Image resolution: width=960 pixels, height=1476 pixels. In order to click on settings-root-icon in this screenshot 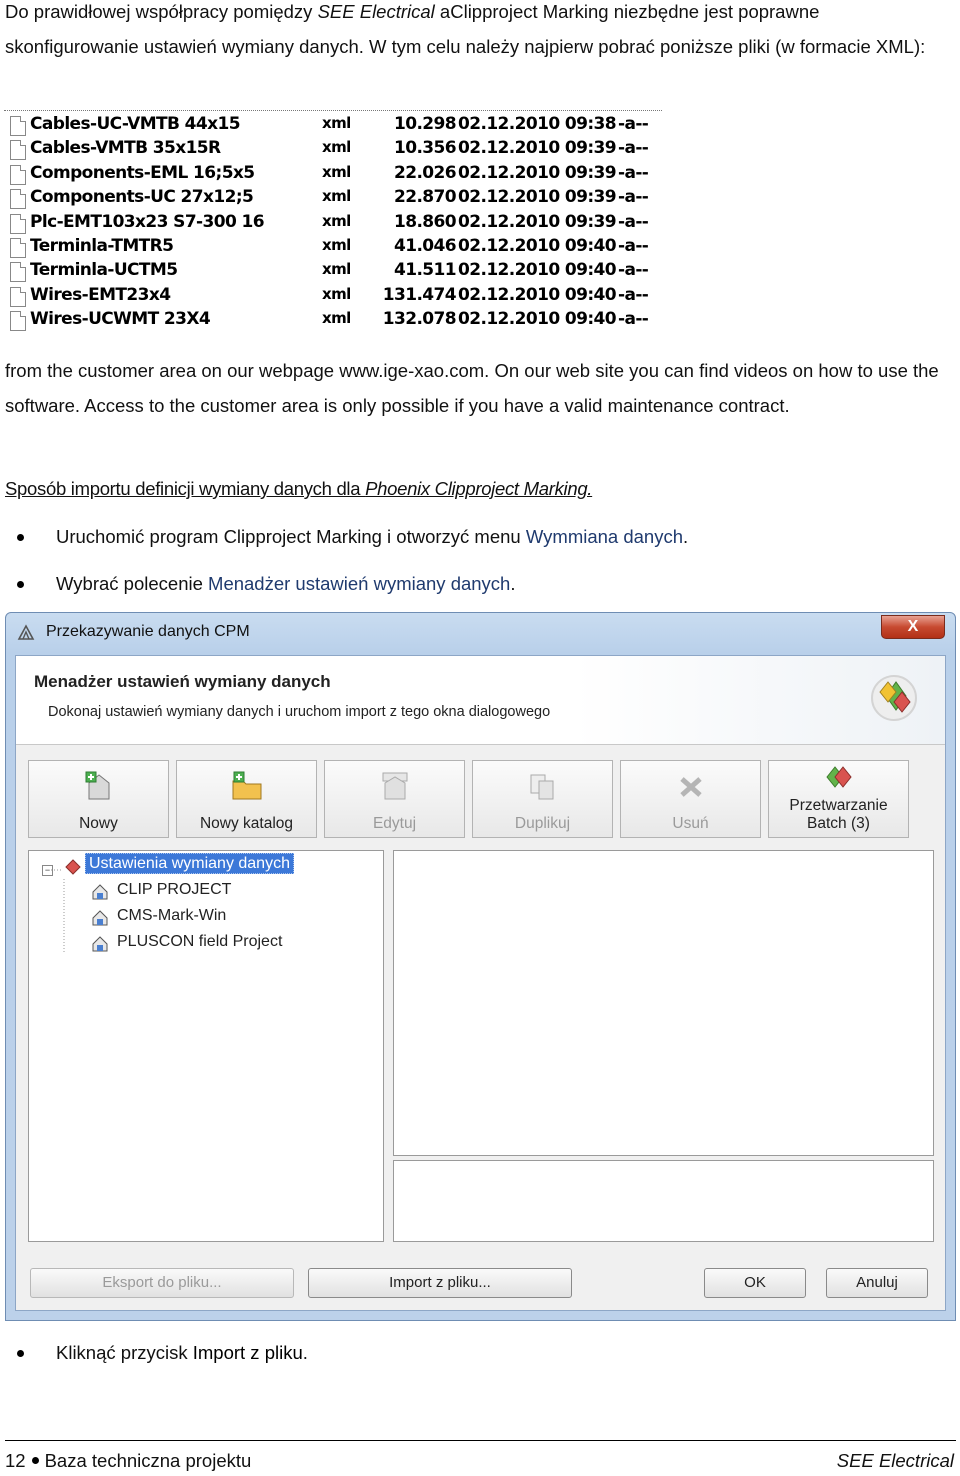, I will do `click(73, 867)`.